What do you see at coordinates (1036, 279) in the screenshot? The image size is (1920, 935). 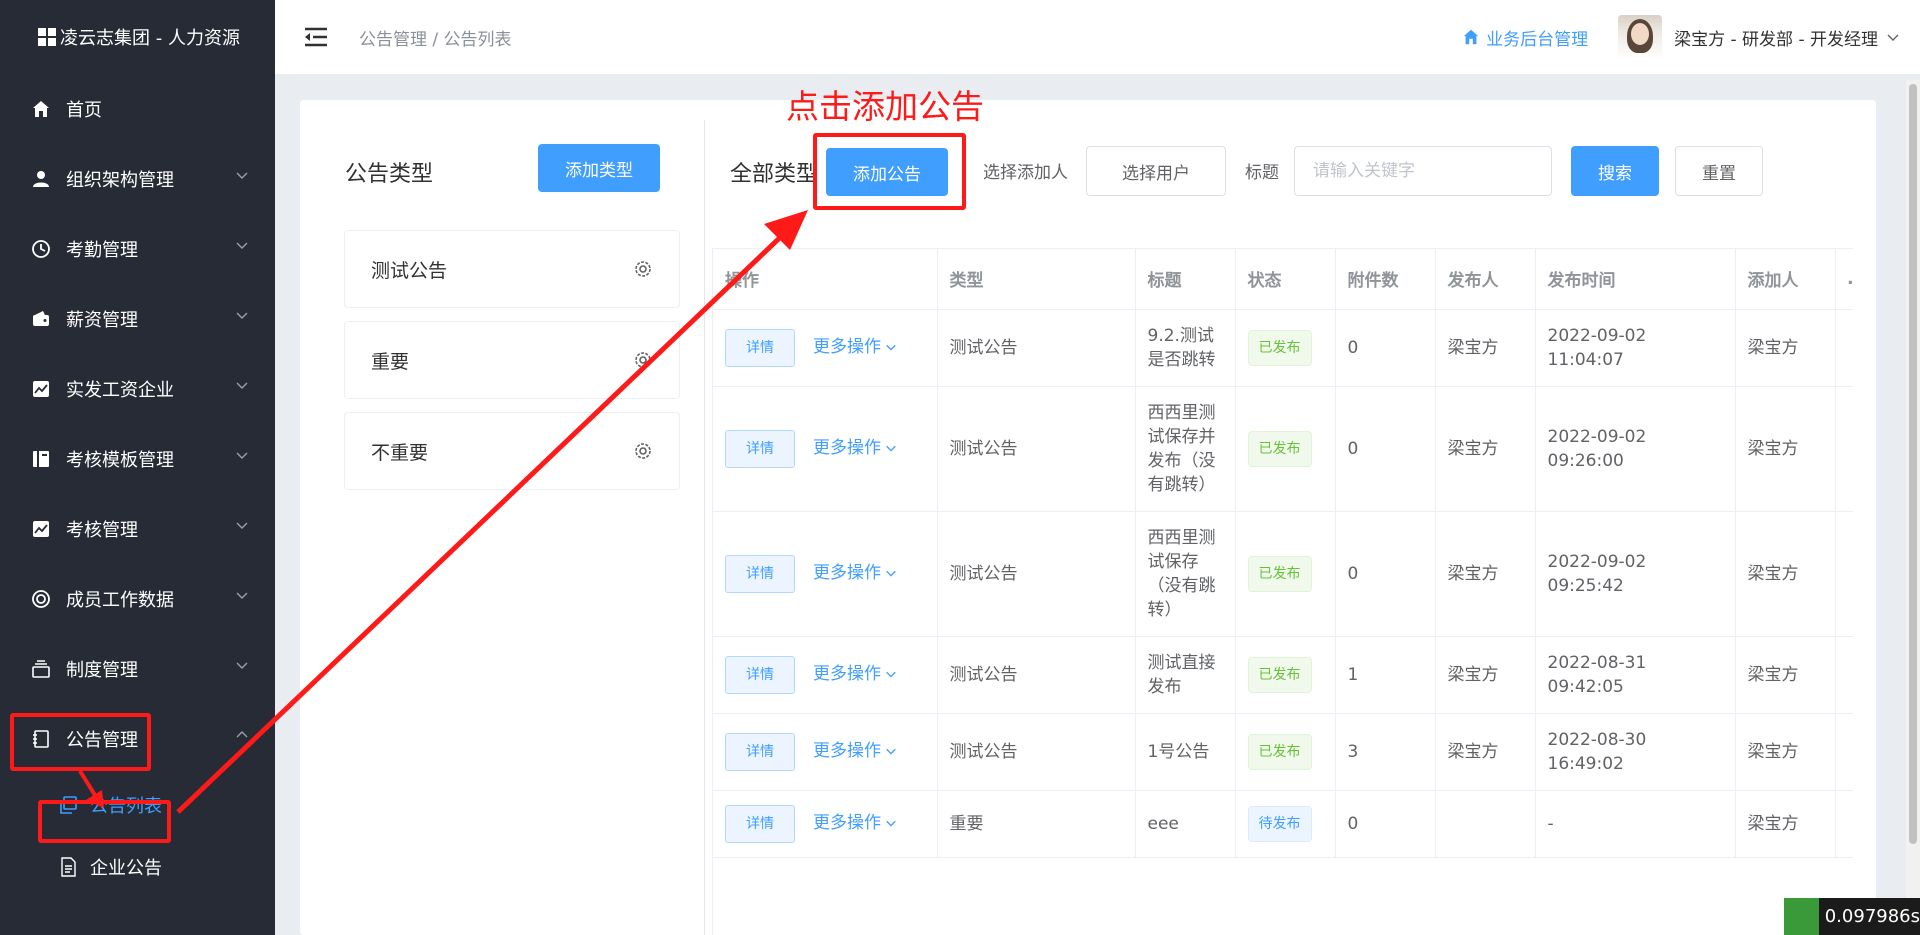 I see `column-header: 类型` at bounding box center [1036, 279].